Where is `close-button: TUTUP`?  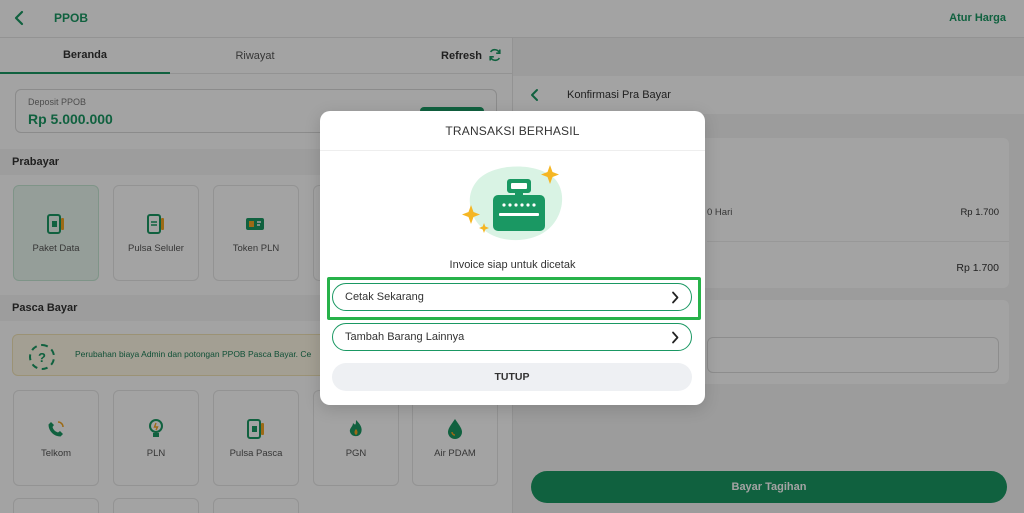
close-button: TUTUP is located at coordinates (512, 377).